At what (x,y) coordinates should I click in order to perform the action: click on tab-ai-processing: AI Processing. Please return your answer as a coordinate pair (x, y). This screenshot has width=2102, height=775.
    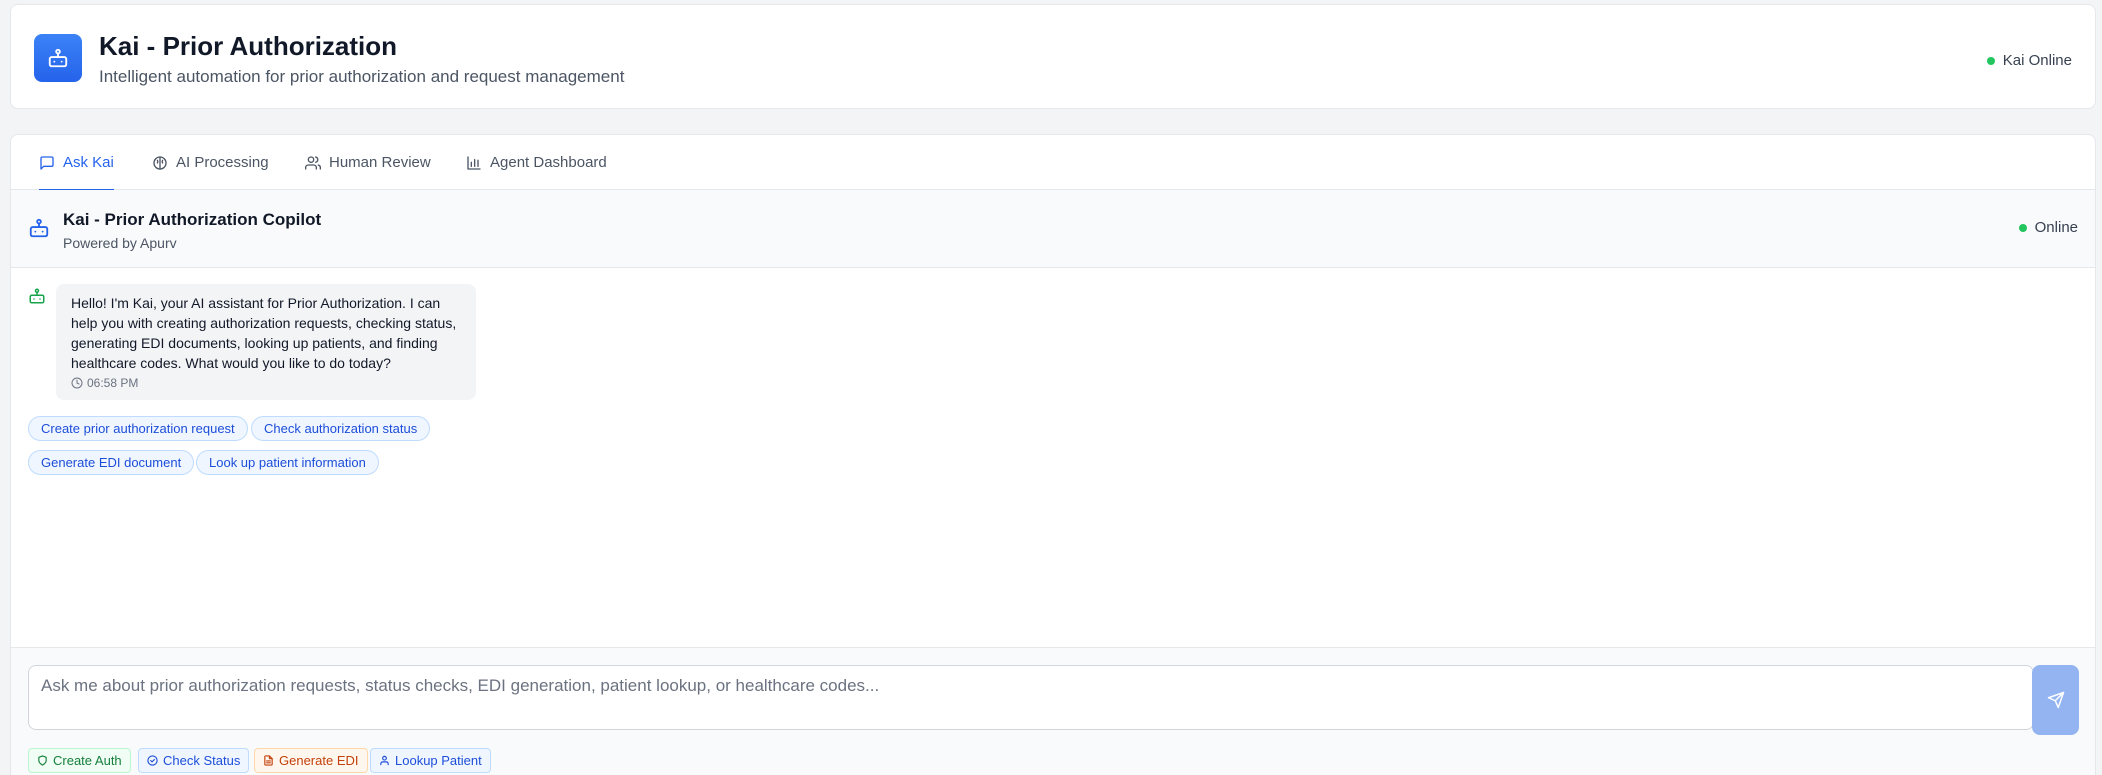
    Looking at the image, I should click on (210, 162).